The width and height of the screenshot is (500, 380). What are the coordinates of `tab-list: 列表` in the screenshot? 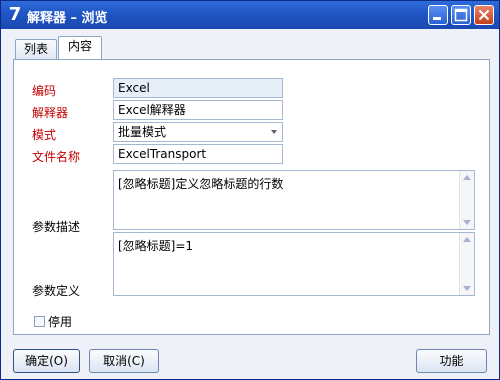 It's located at (36, 49).